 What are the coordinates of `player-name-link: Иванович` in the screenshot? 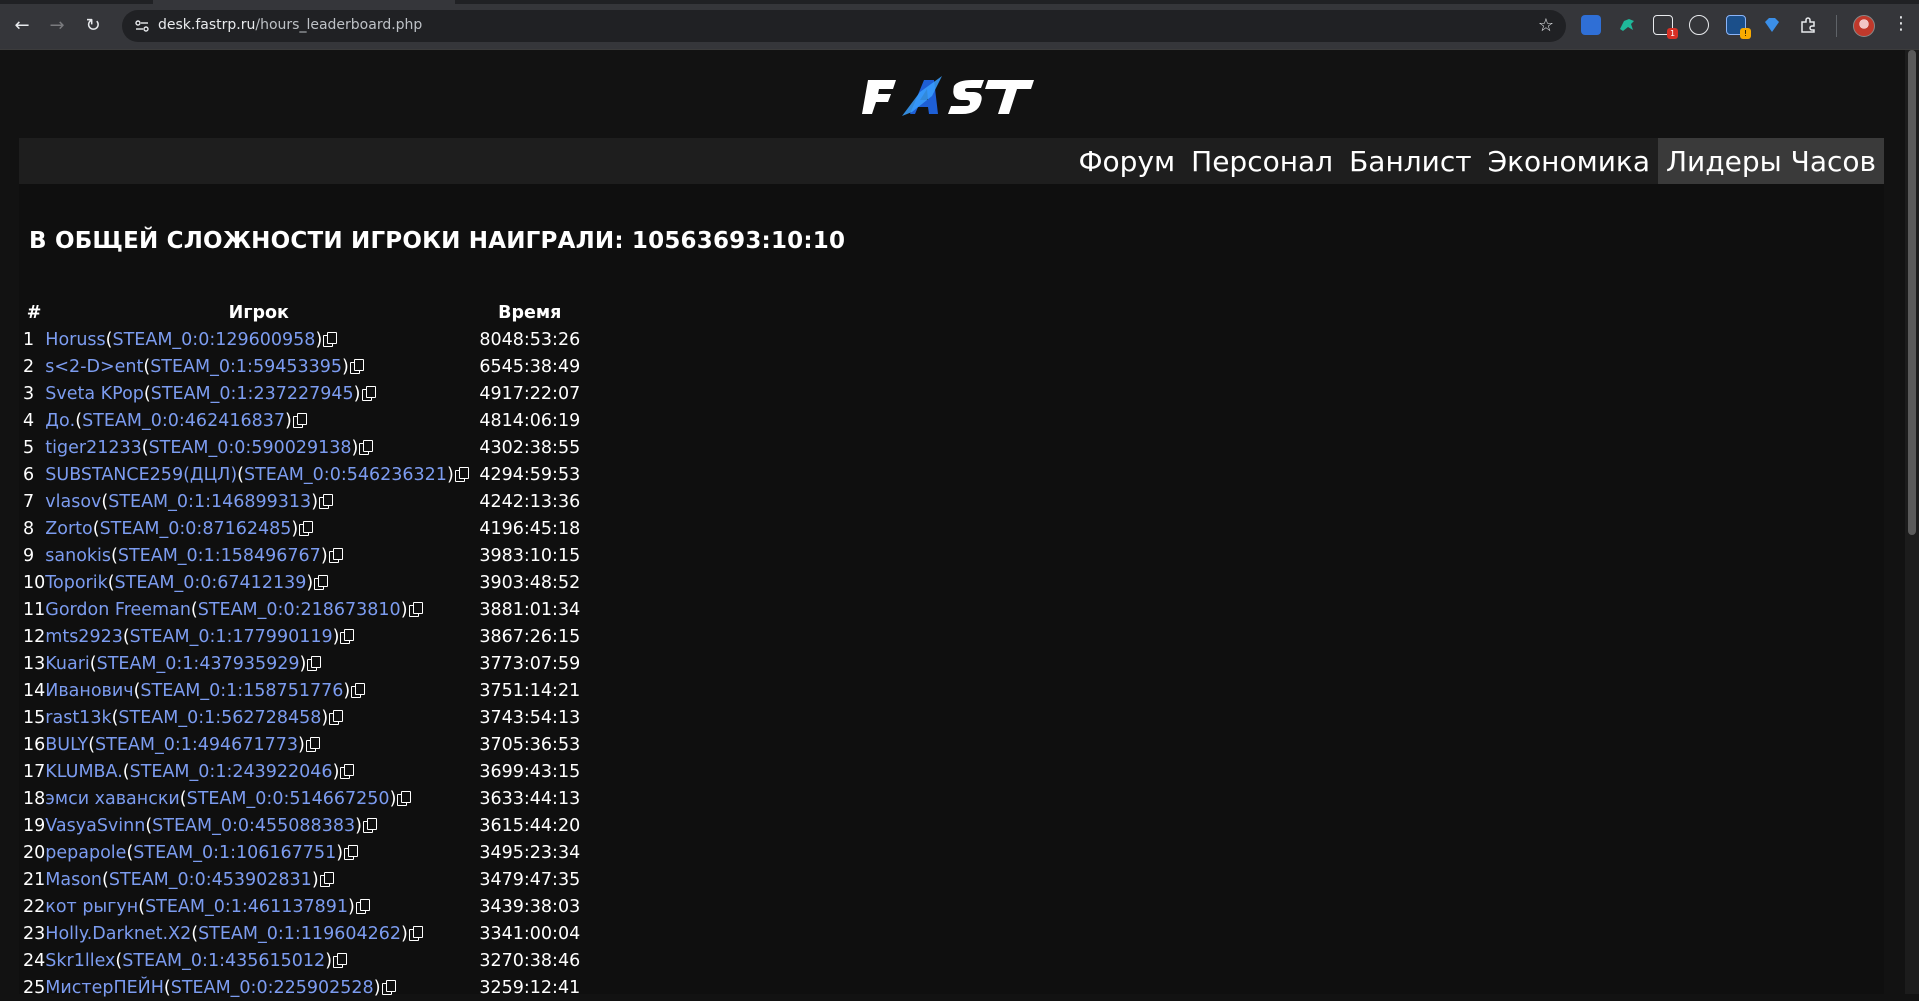 It's located at (89, 691).